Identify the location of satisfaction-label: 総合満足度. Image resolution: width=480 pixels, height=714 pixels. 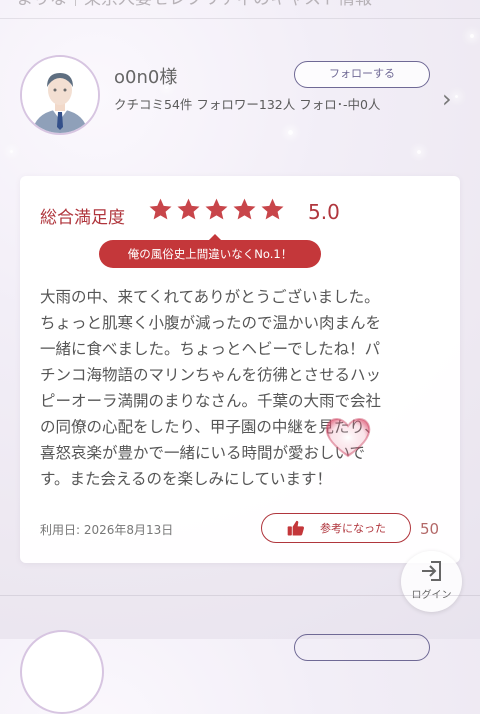
(82, 218).